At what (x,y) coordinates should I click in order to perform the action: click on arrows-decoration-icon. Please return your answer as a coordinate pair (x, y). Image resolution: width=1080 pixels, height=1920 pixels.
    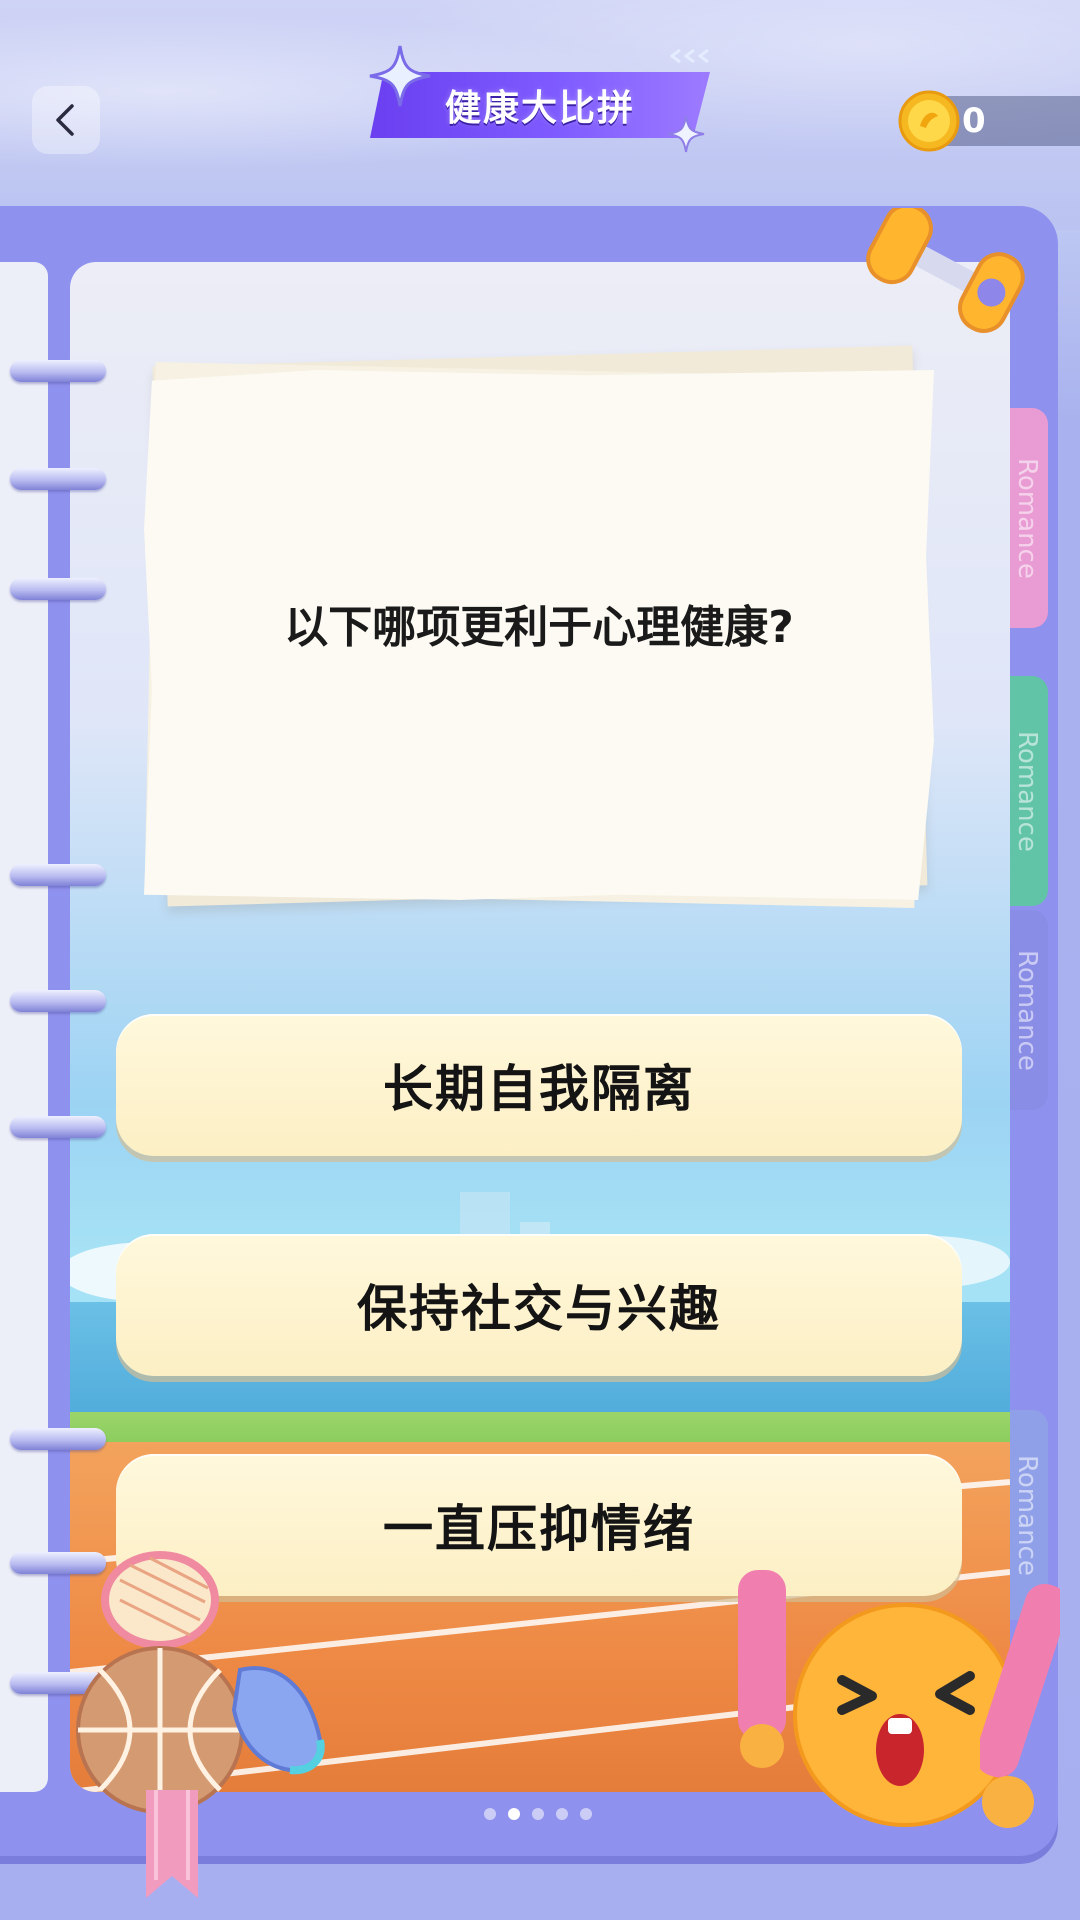
    Looking at the image, I should click on (689, 56).